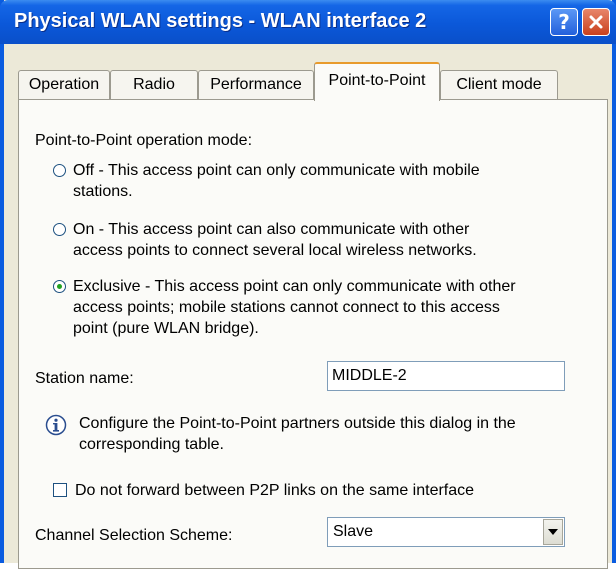 The image size is (616, 569). What do you see at coordinates (154, 85) in the screenshot?
I see `tab-radio: Radio` at bounding box center [154, 85].